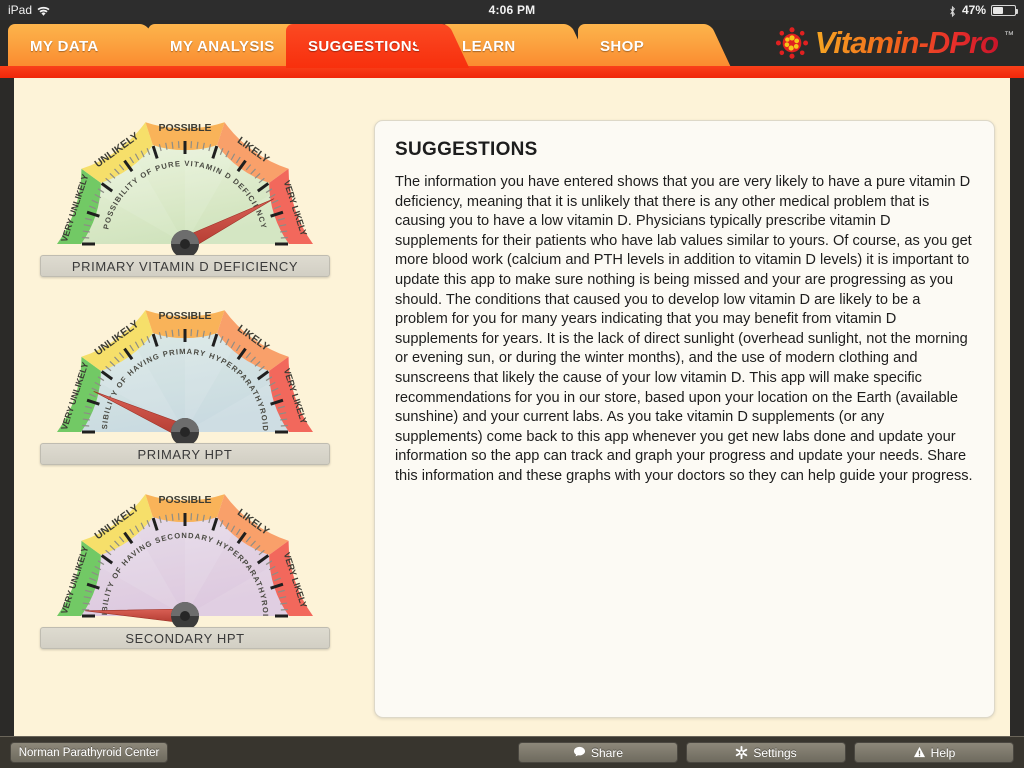 The image size is (1024, 768). I want to click on brand-name: Vitamin-DPro, so click(906, 42).